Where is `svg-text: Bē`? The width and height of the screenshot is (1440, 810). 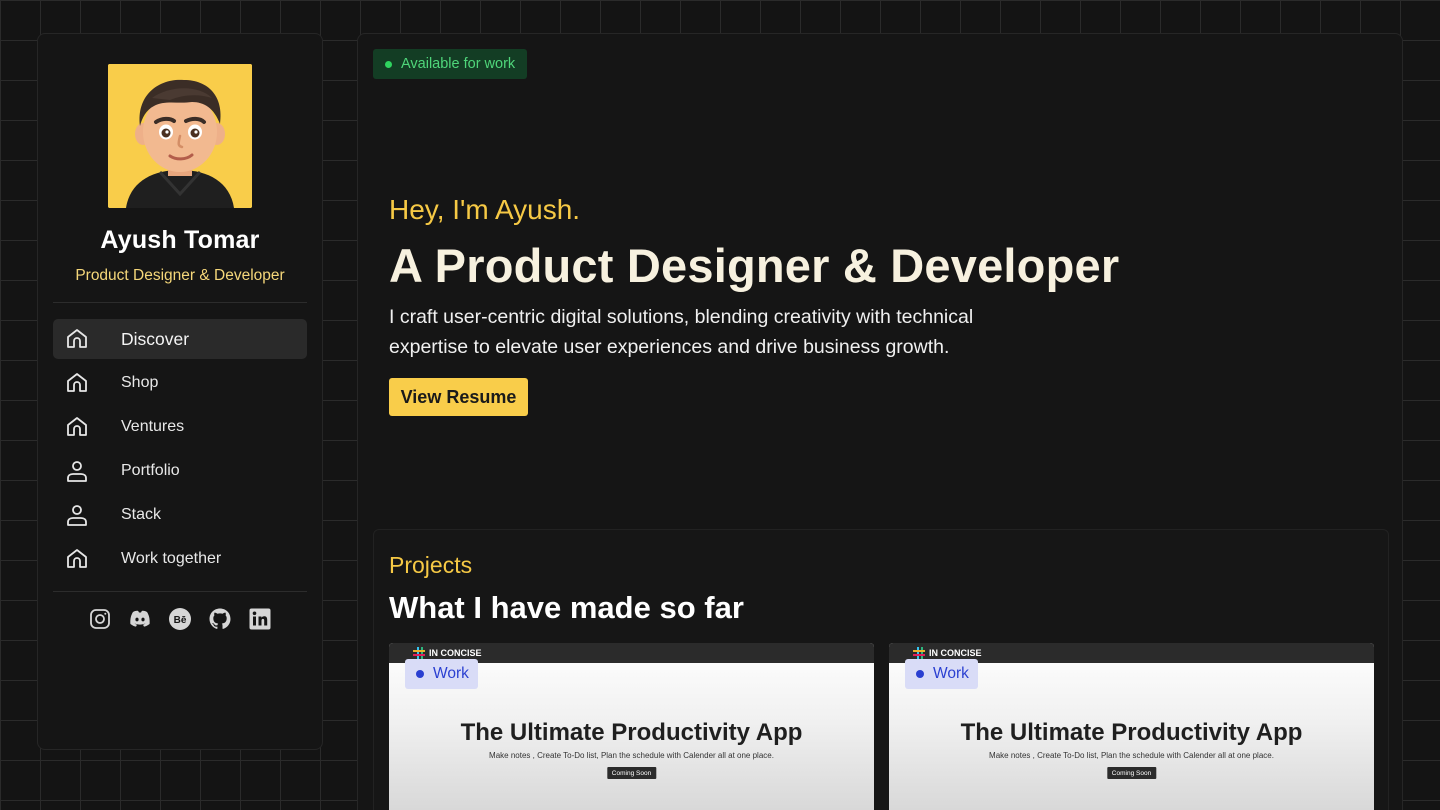 svg-text: Bē is located at coordinates (180, 620).